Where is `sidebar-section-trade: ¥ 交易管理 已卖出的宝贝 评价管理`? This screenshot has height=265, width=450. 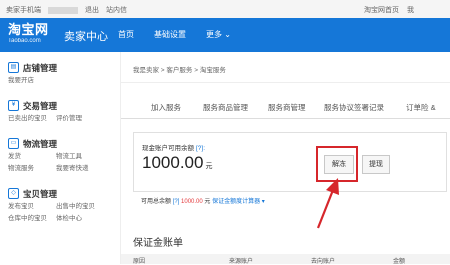
sidebar-section-trade: ¥ 交易管理 已卖出的宝贝 评价管理 is located at coordinates (59, 112).